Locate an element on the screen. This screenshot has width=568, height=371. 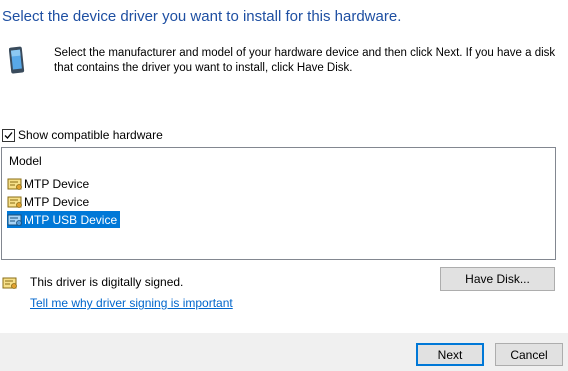
driver-signing-info-link: Tell me why driver signing is important is located at coordinates (131, 303).